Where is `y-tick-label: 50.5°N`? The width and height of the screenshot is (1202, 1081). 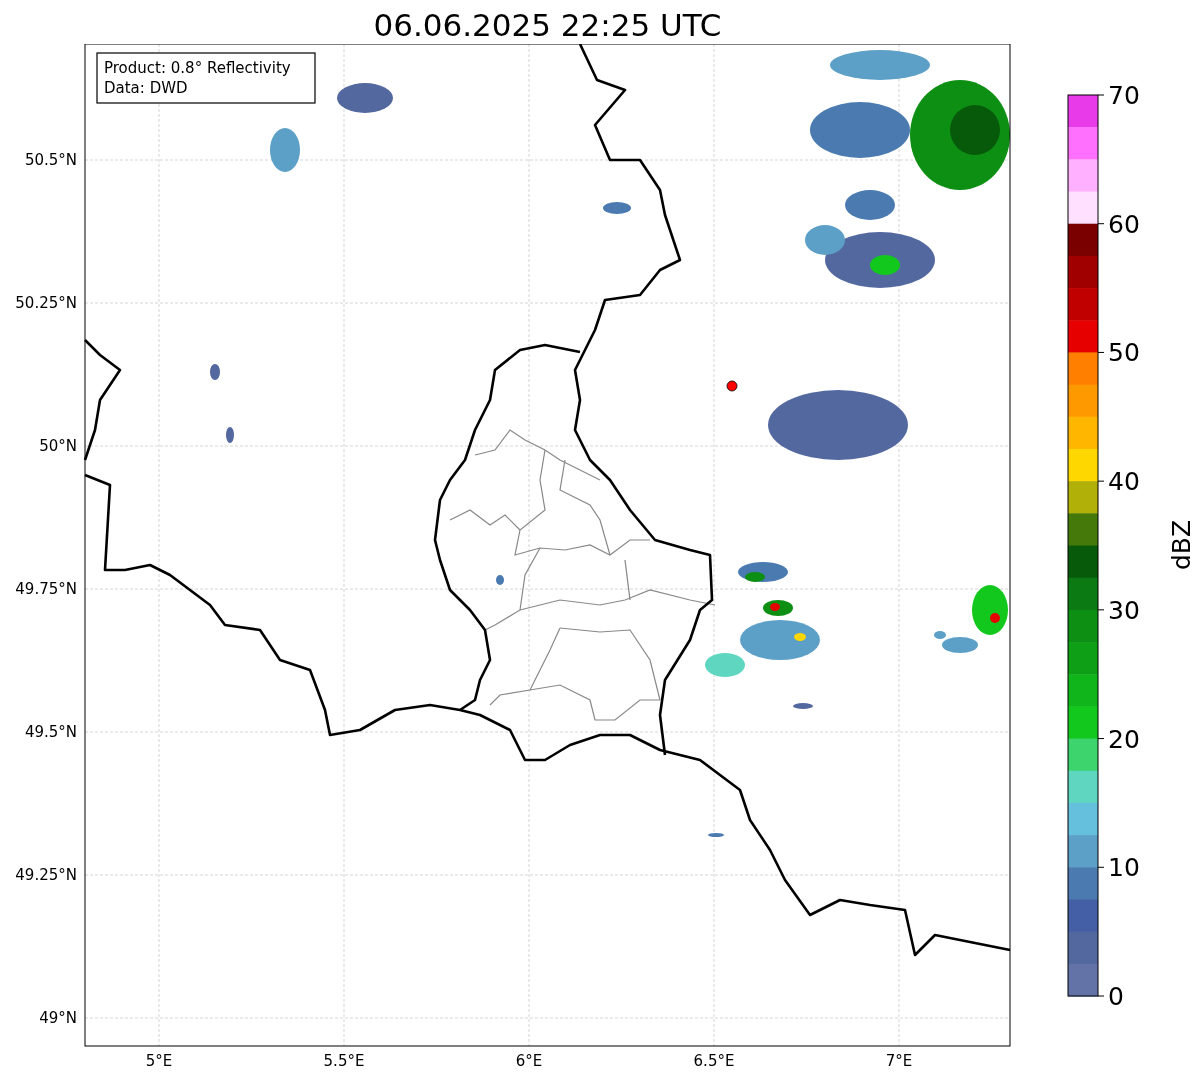
y-tick-label: 50.5°N is located at coordinates (50, 160).